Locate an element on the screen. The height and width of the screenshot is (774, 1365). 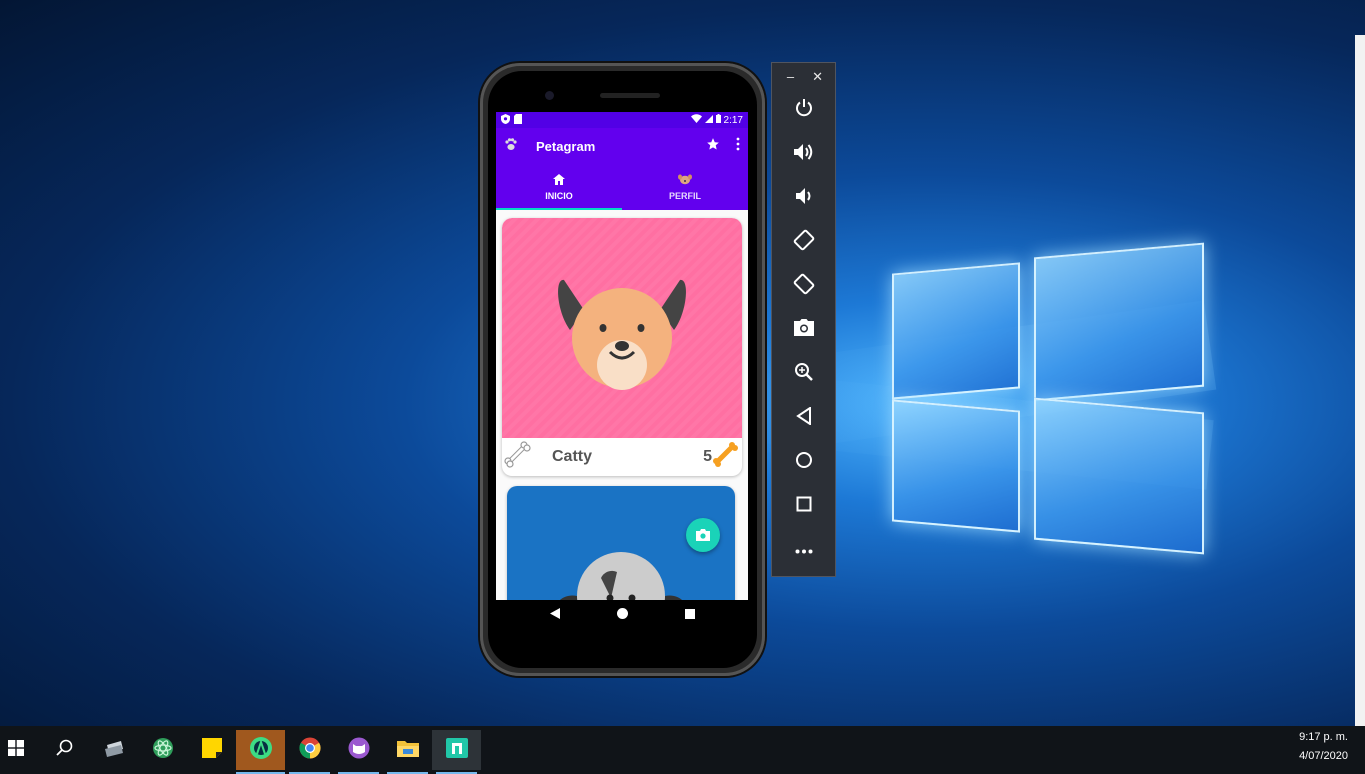
android-nav-bar is located at coordinates (622, 615).